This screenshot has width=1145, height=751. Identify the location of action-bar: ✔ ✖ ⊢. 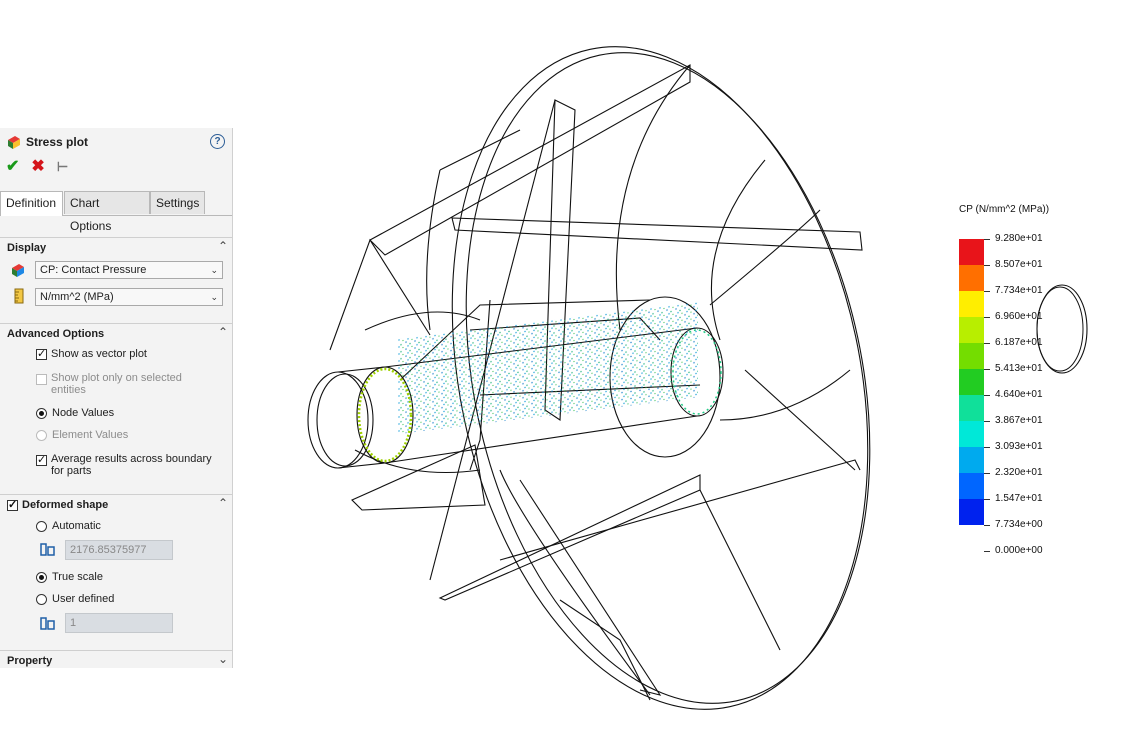
(37, 167).